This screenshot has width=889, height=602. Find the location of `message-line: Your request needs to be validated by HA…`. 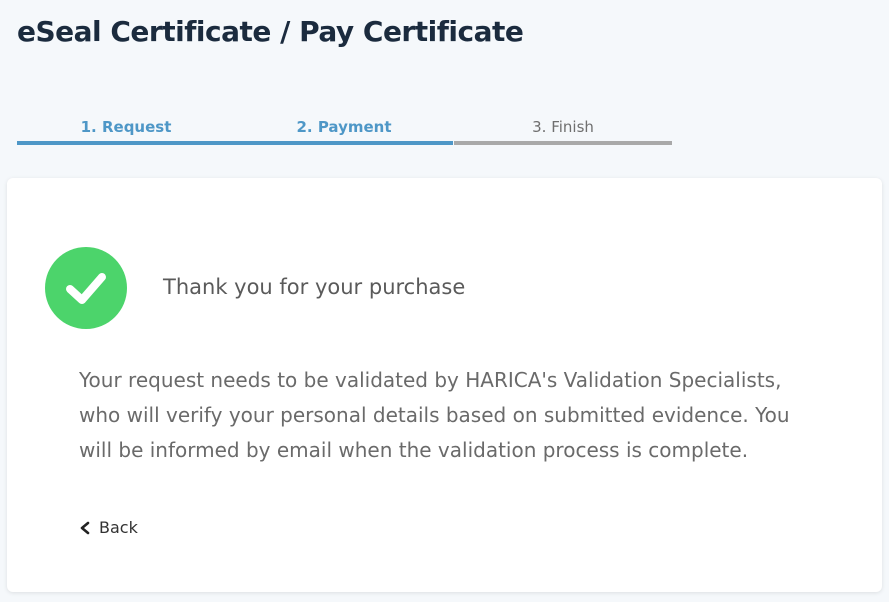

message-line: Your request needs to be validated by HA… is located at coordinates (430, 380).